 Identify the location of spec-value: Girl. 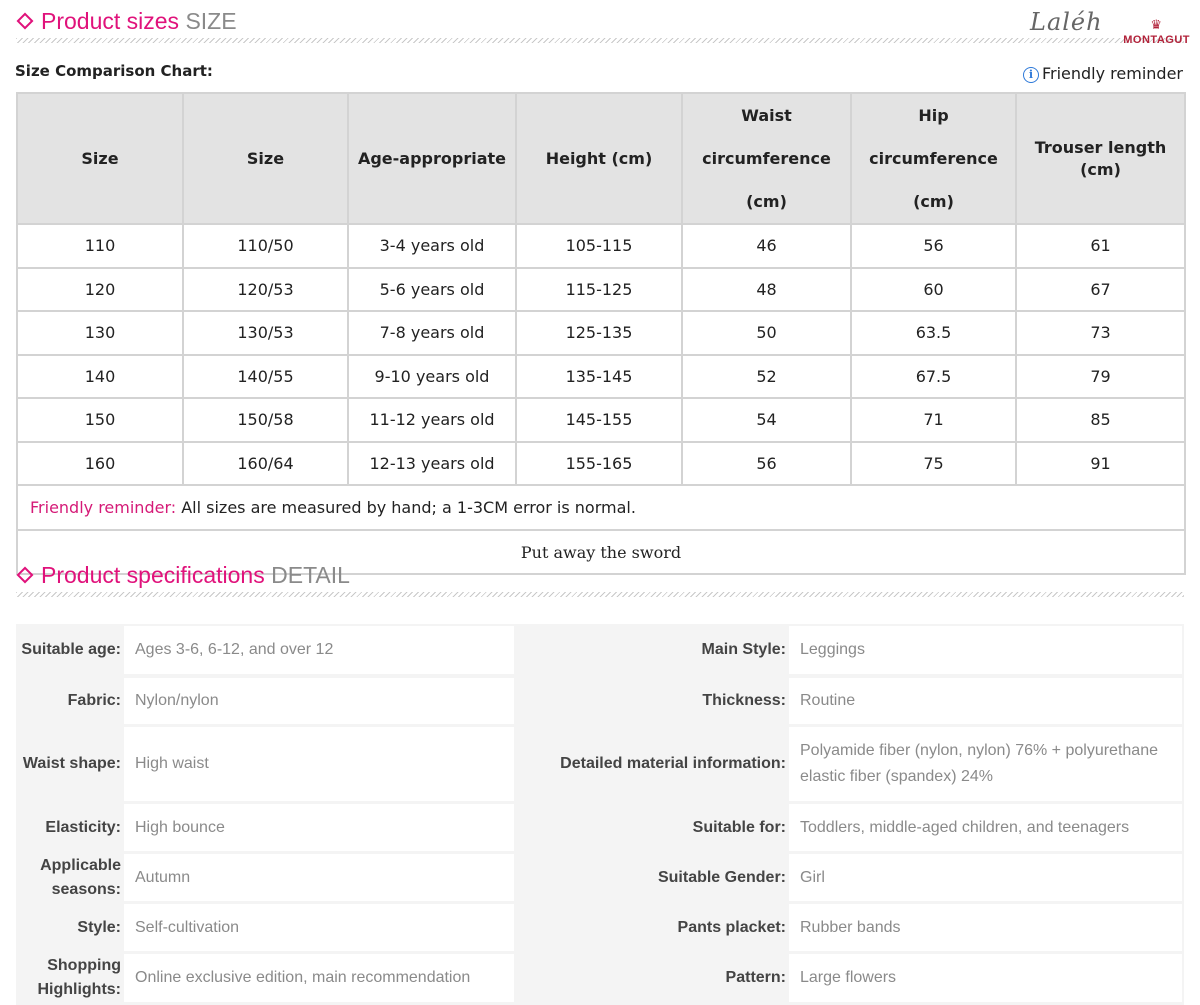
(985, 877).